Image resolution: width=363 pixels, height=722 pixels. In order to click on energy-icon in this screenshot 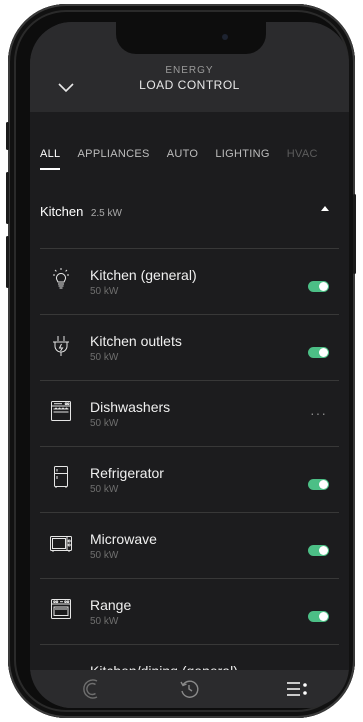, I will do `click(93, 689)`.